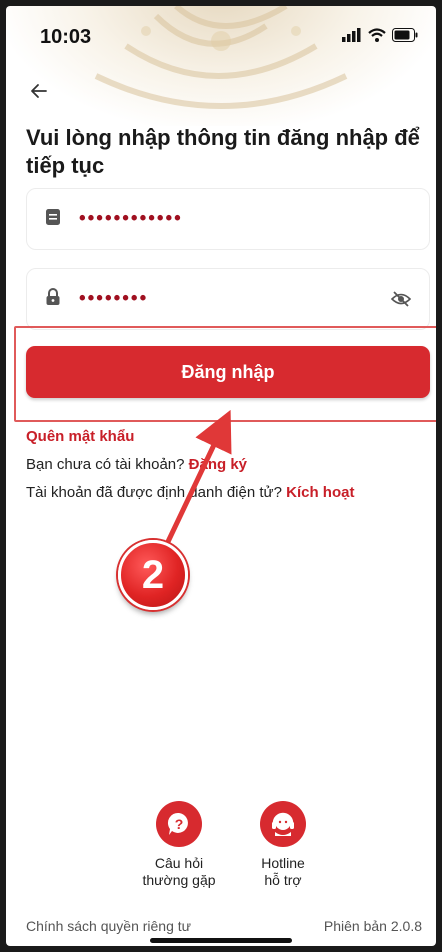 The height and width of the screenshot is (952, 442). What do you see at coordinates (66, 37) in the screenshot?
I see `status-time: 10:03` at bounding box center [66, 37].